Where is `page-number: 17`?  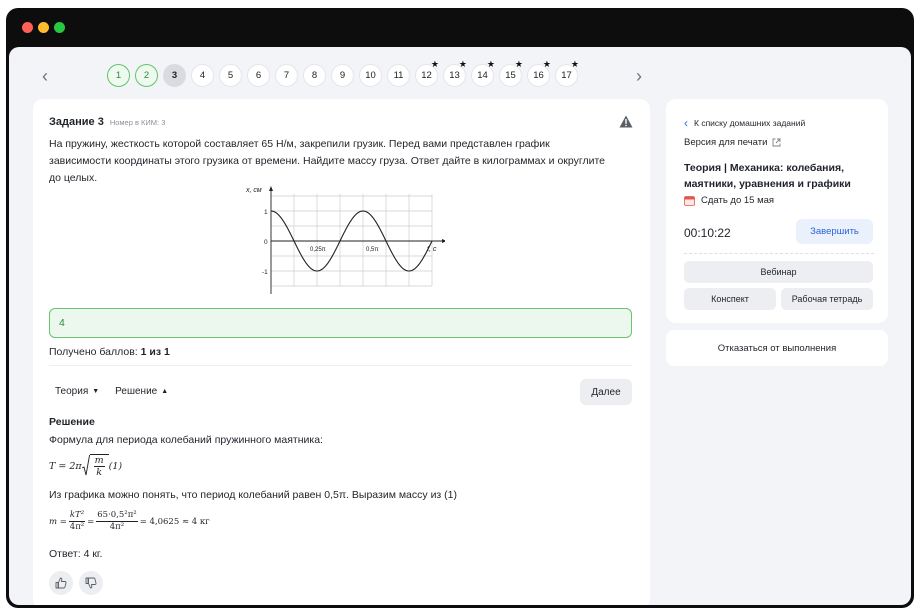 page-number: 17 is located at coordinates (566, 75).